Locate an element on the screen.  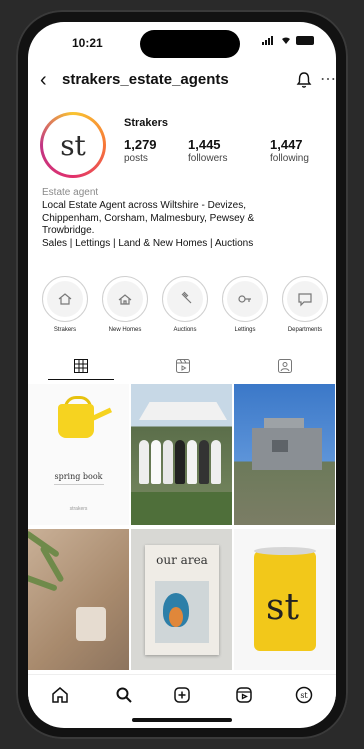
notification-bell-icon is located at coordinates (304, 80).